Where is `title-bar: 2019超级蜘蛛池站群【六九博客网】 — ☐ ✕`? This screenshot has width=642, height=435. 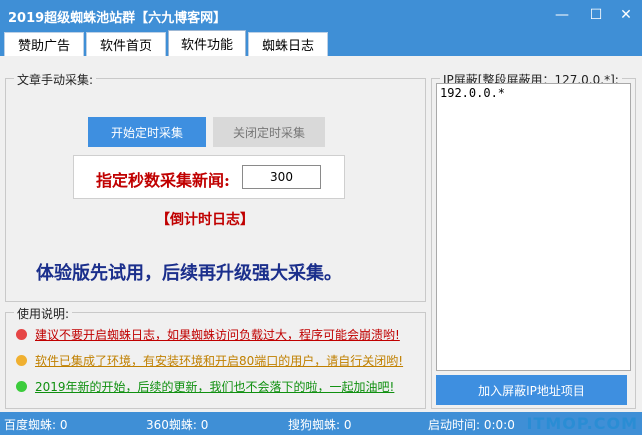 title-bar: 2019超级蜘蛛池站群【六九博客网】 — ☐ ✕ is located at coordinates (321, 15).